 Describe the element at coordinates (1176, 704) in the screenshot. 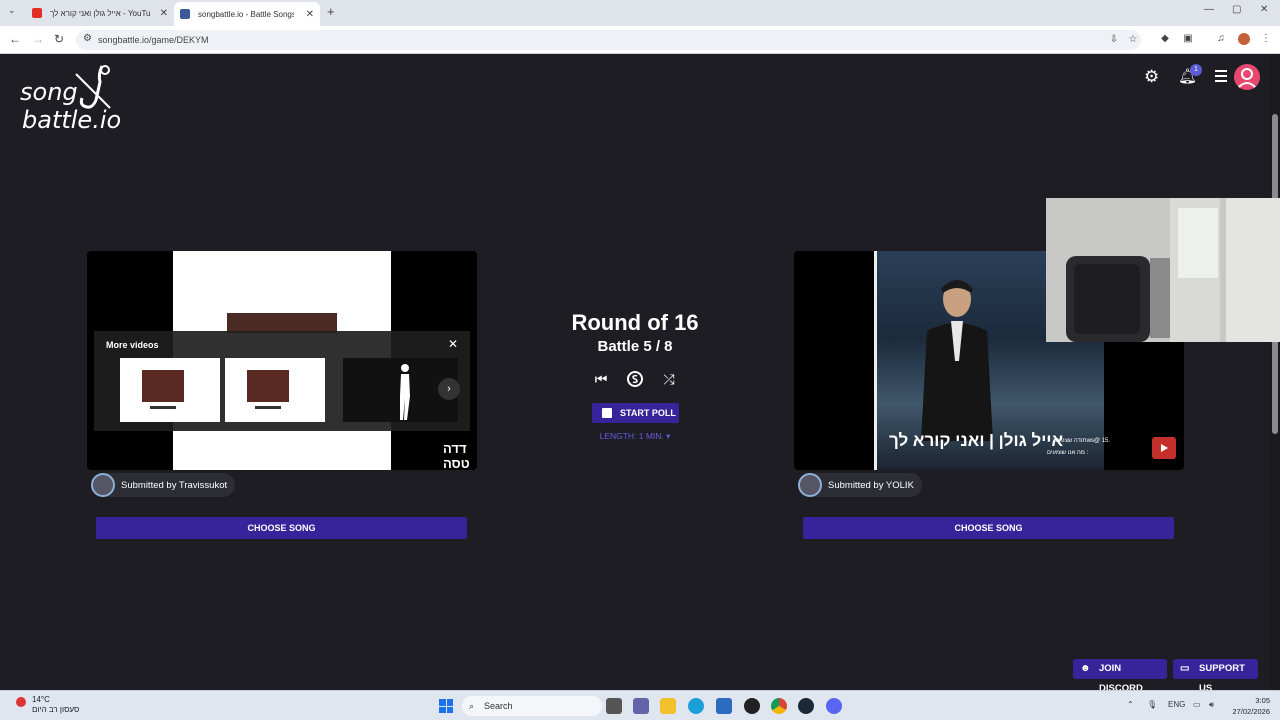

I see `language-indicator: ENG` at that location.